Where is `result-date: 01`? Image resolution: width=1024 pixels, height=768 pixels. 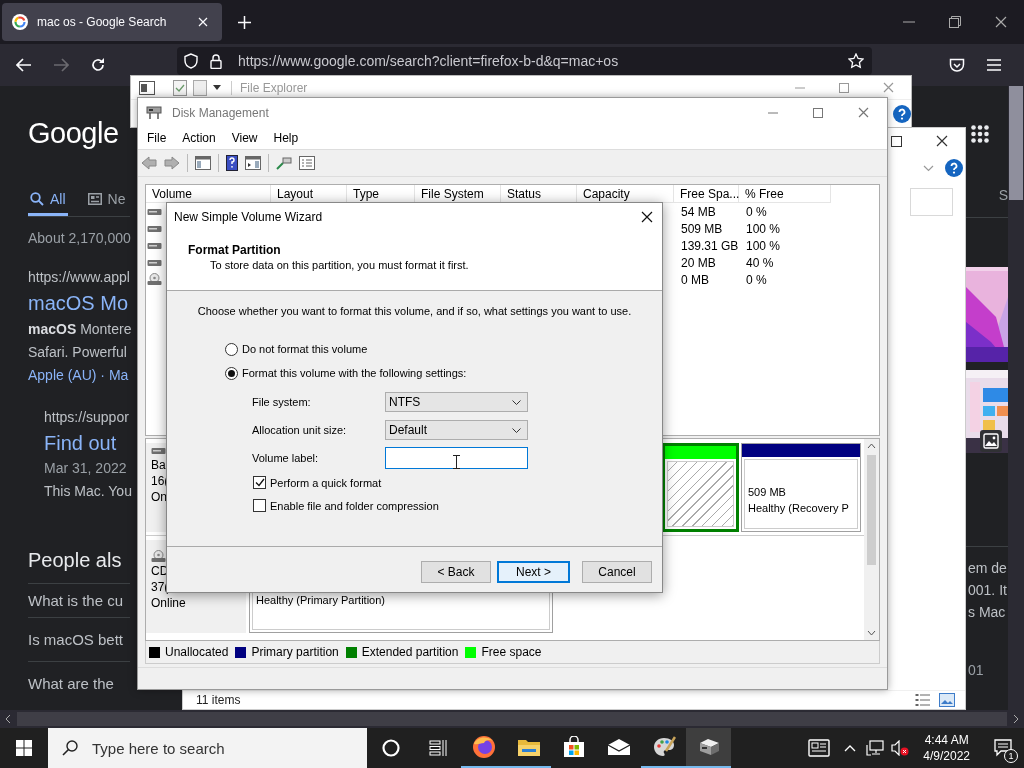 result-date: 01 is located at coordinates (976, 670).